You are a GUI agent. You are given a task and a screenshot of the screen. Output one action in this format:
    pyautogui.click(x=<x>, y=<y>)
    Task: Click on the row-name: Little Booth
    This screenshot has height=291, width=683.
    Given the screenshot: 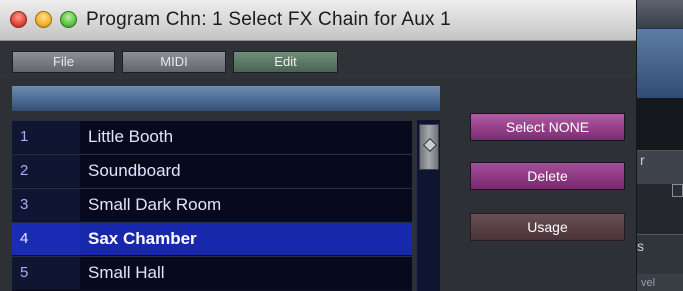 What is the action you would take?
    pyautogui.click(x=246, y=137)
    